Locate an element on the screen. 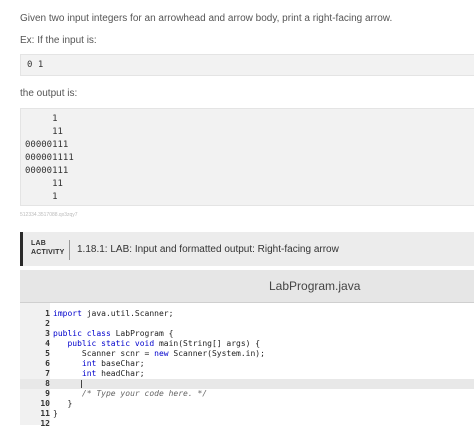  code-line: 5 Scanner scnr = new Scanner(System.in); is located at coordinates (247, 354).